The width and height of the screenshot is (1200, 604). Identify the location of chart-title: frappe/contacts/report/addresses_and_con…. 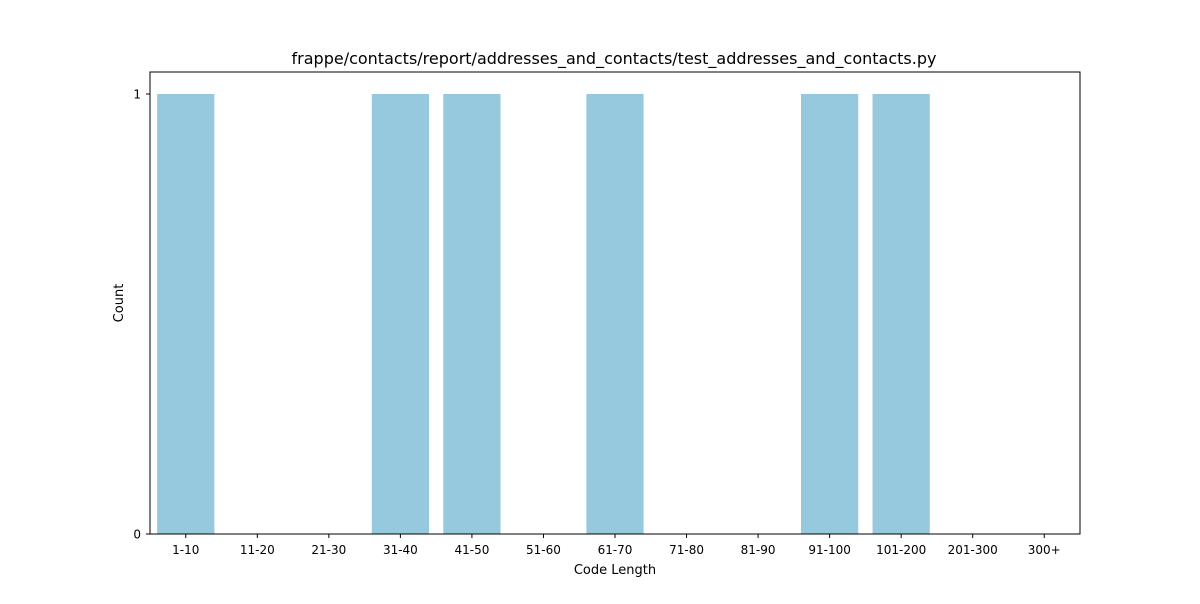
(614, 59).